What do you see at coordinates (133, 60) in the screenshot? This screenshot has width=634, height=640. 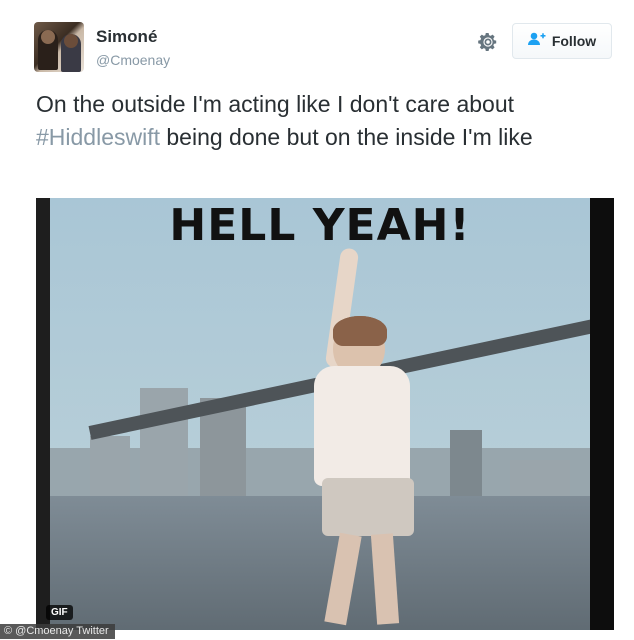 I see `author-handle: @Cmoenay` at bounding box center [133, 60].